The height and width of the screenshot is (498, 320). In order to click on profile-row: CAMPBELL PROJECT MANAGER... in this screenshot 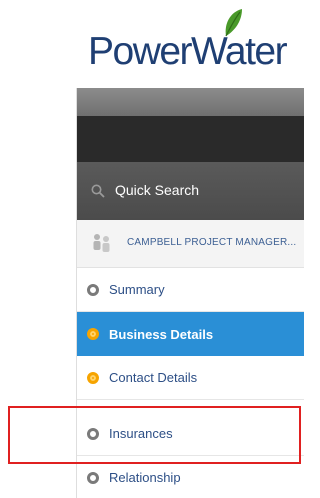, I will do `click(190, 244)`.